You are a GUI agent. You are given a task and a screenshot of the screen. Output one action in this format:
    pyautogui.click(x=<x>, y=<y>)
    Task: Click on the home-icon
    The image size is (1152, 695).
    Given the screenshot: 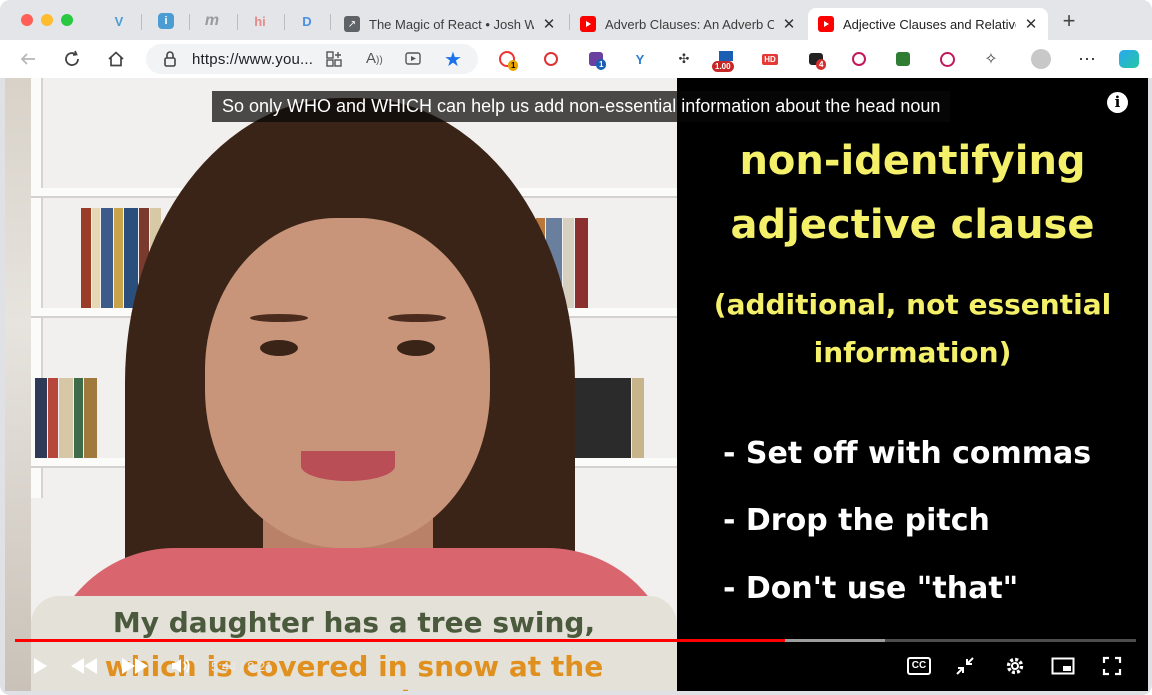 What is the action you would take?
    pyautogui.click(x=116, y=59)
    